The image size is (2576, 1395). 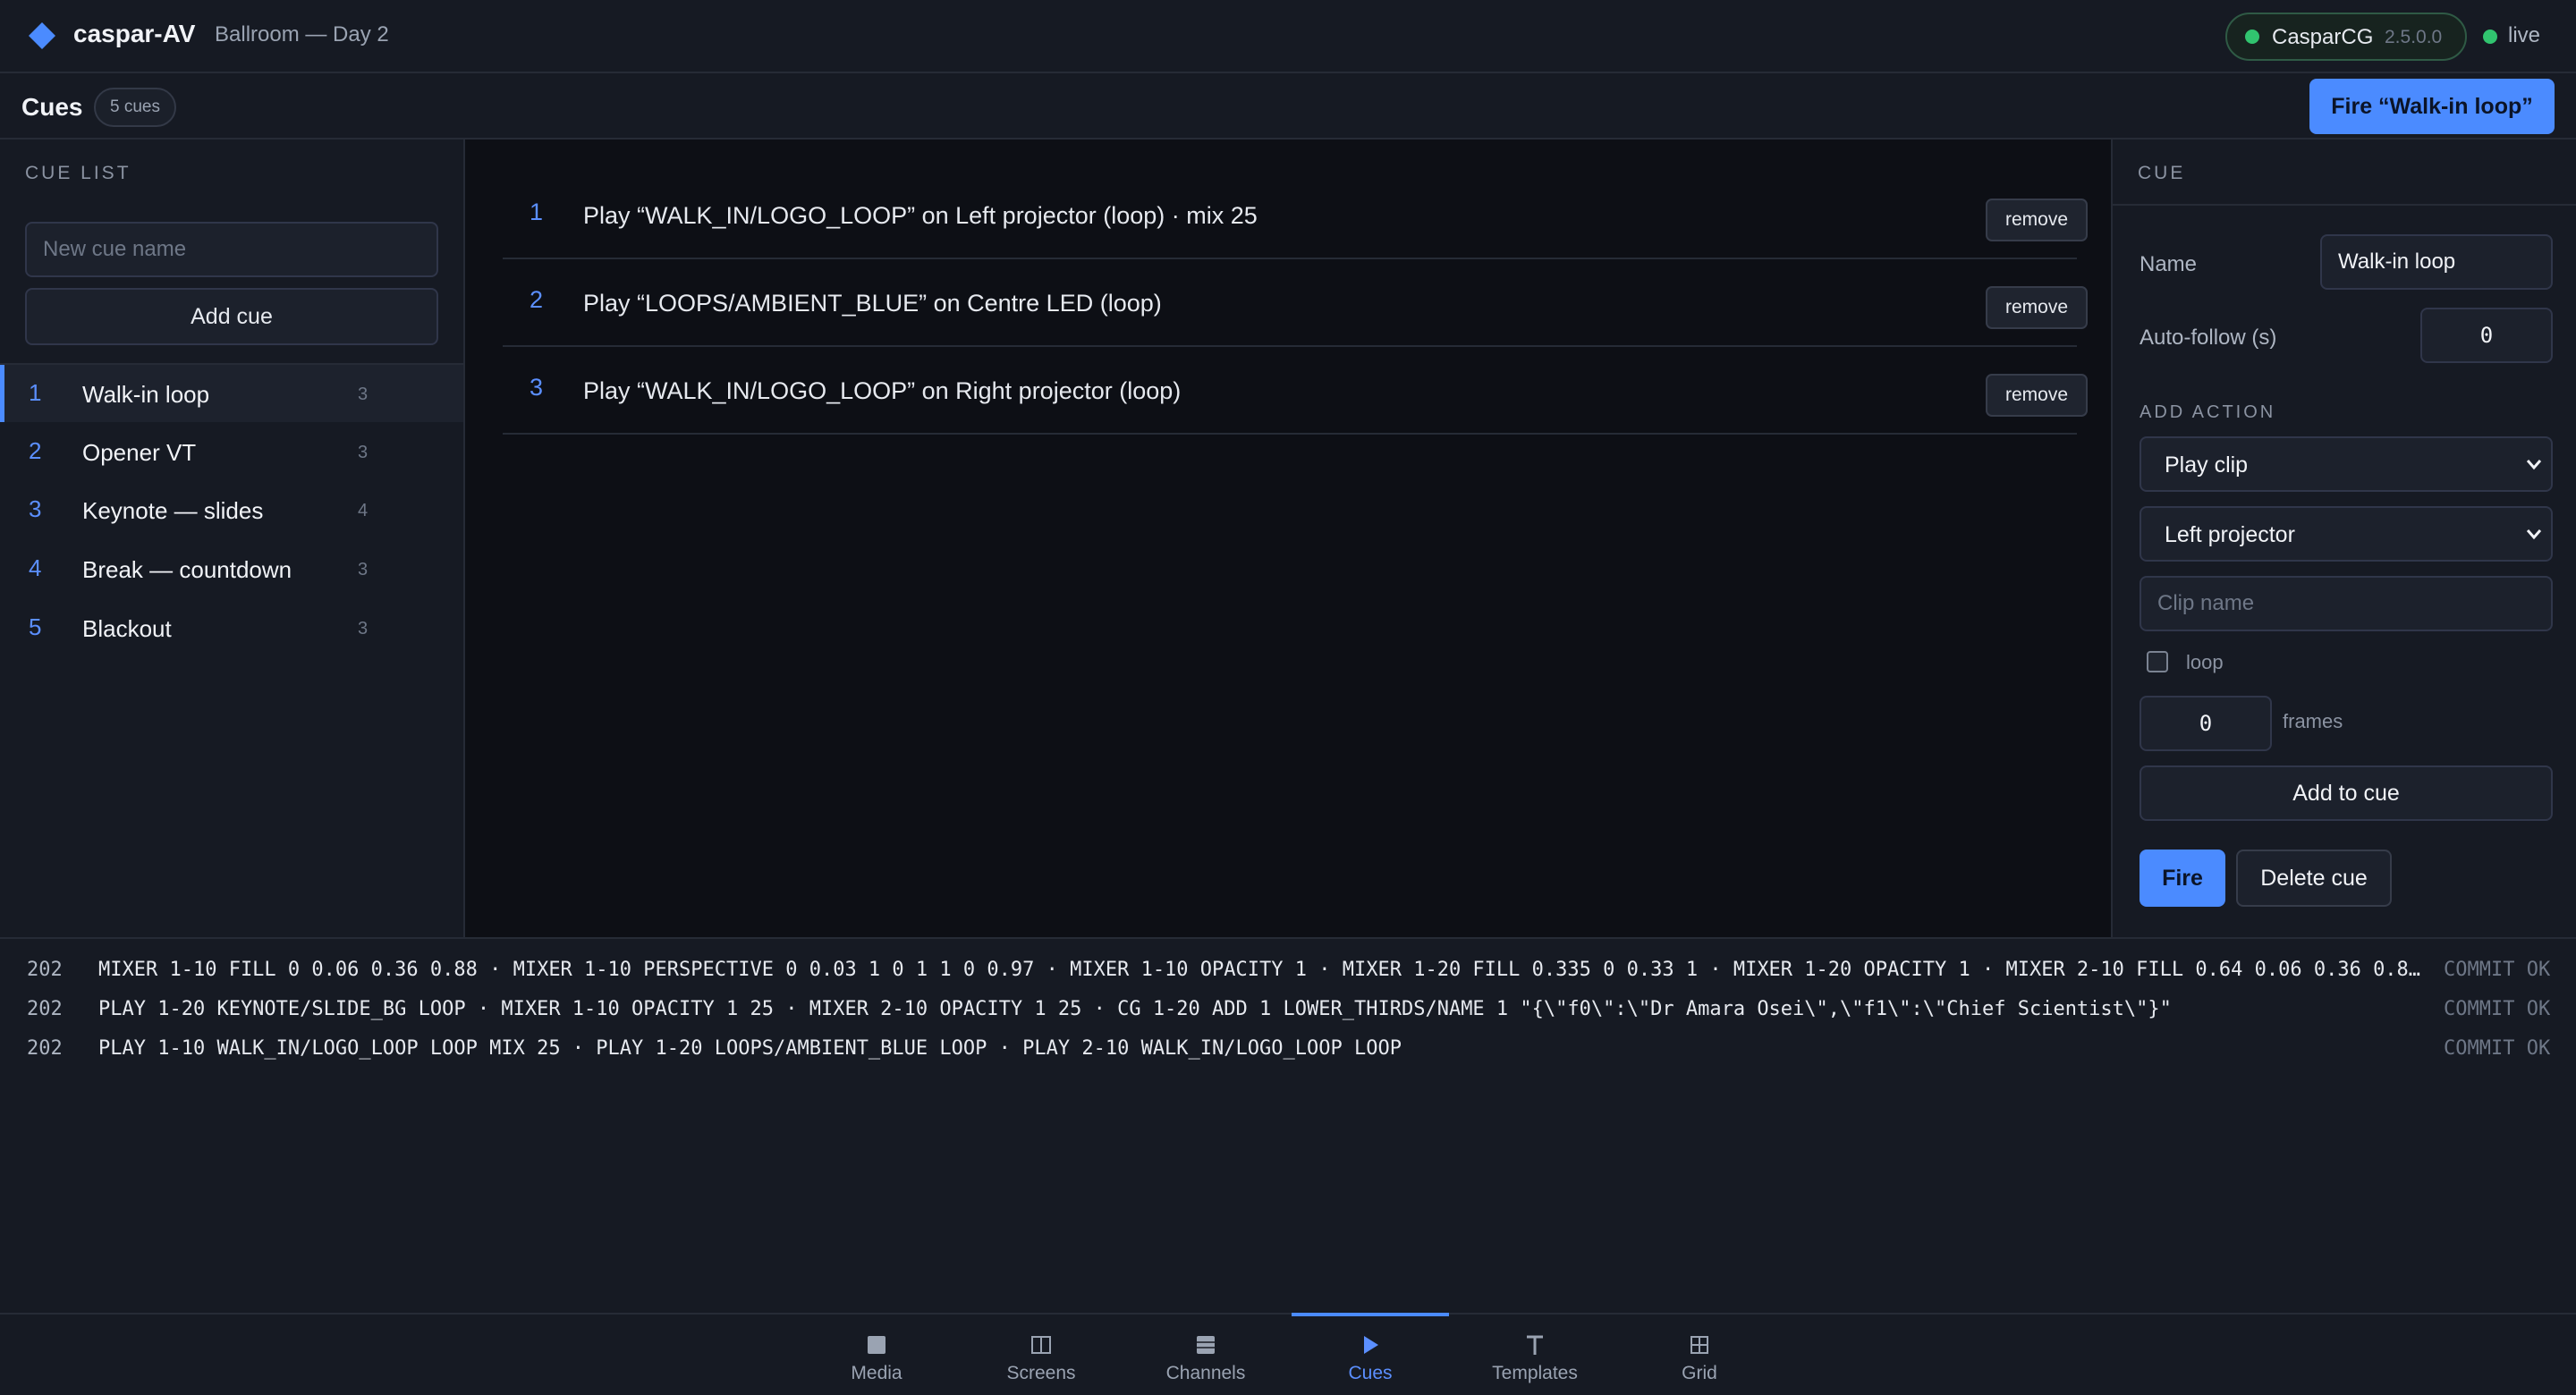 What do you see at coordinates (302, 34) in the screenshot?
I see `project-name: Ballroom — Day 2` at bounding box center [302, 34].